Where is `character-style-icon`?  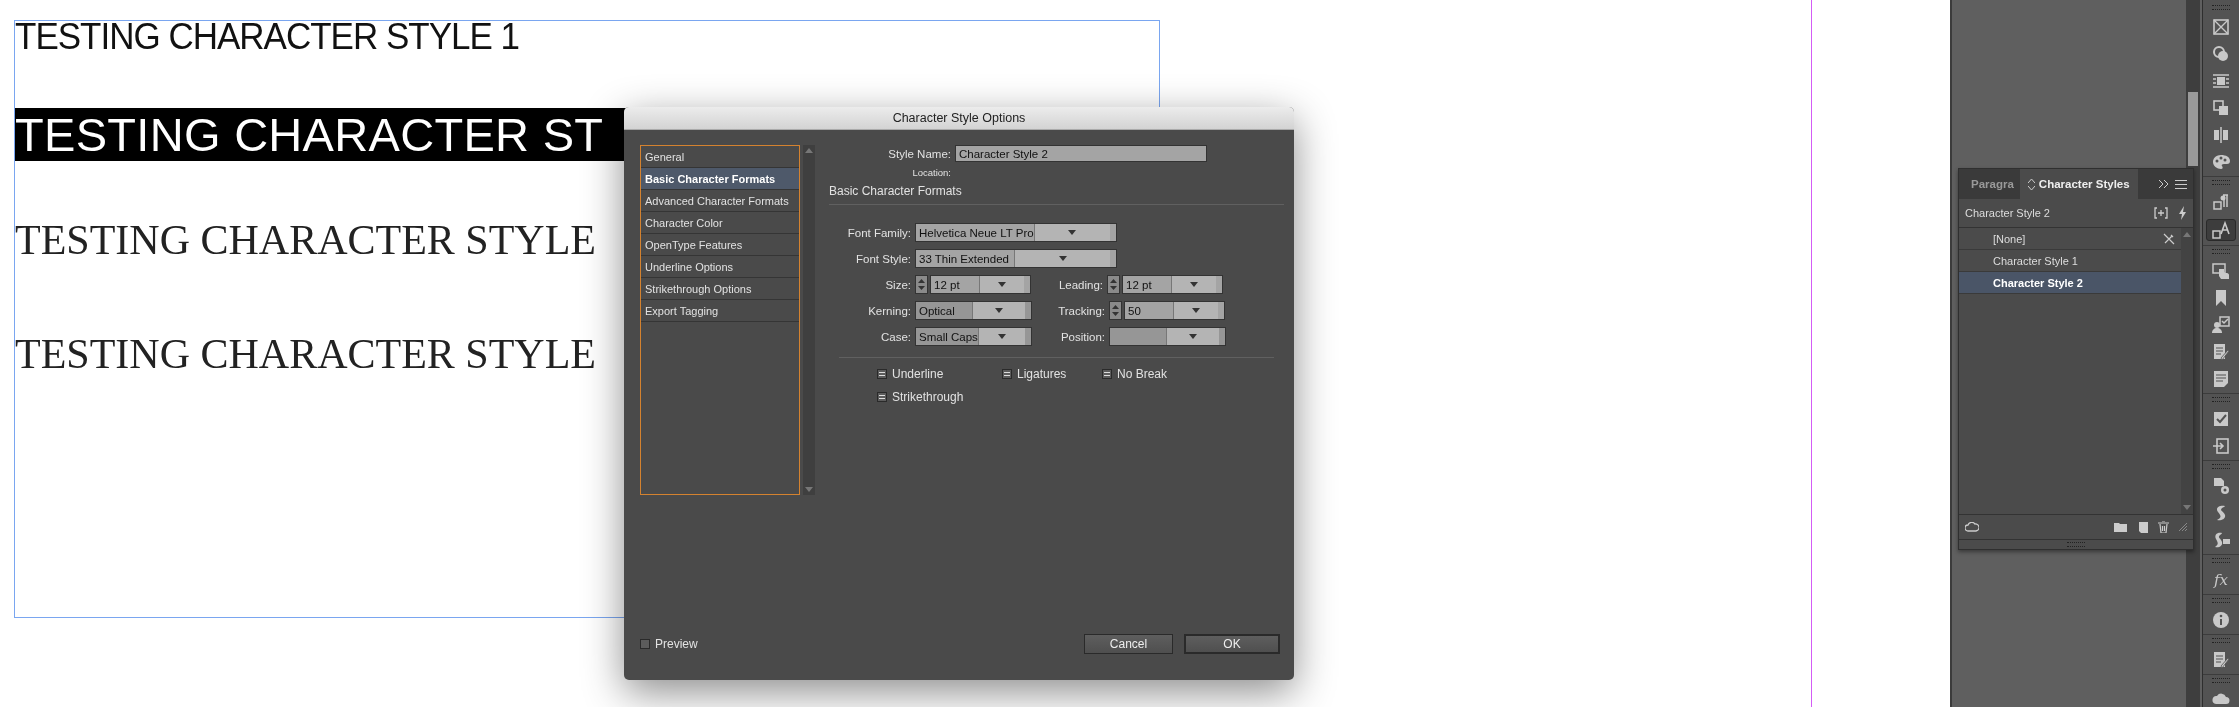 character-style-icon is located at coordinates (2221, 230).